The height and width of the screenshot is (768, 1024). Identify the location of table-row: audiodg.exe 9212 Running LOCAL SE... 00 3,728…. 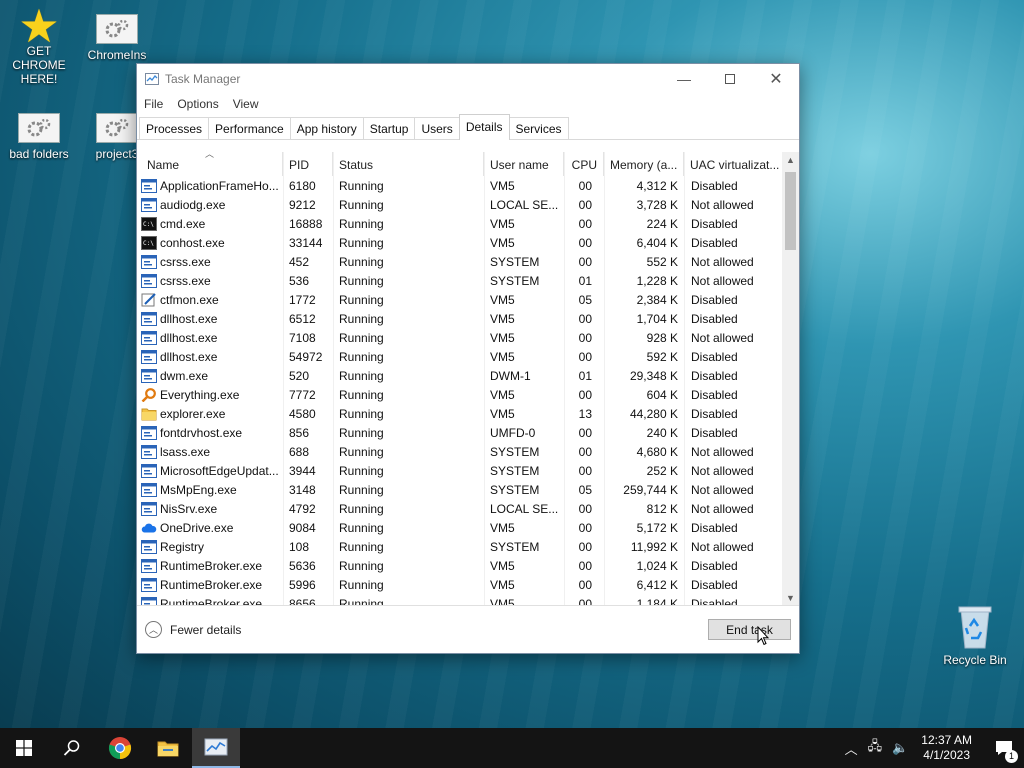
(459, 204).